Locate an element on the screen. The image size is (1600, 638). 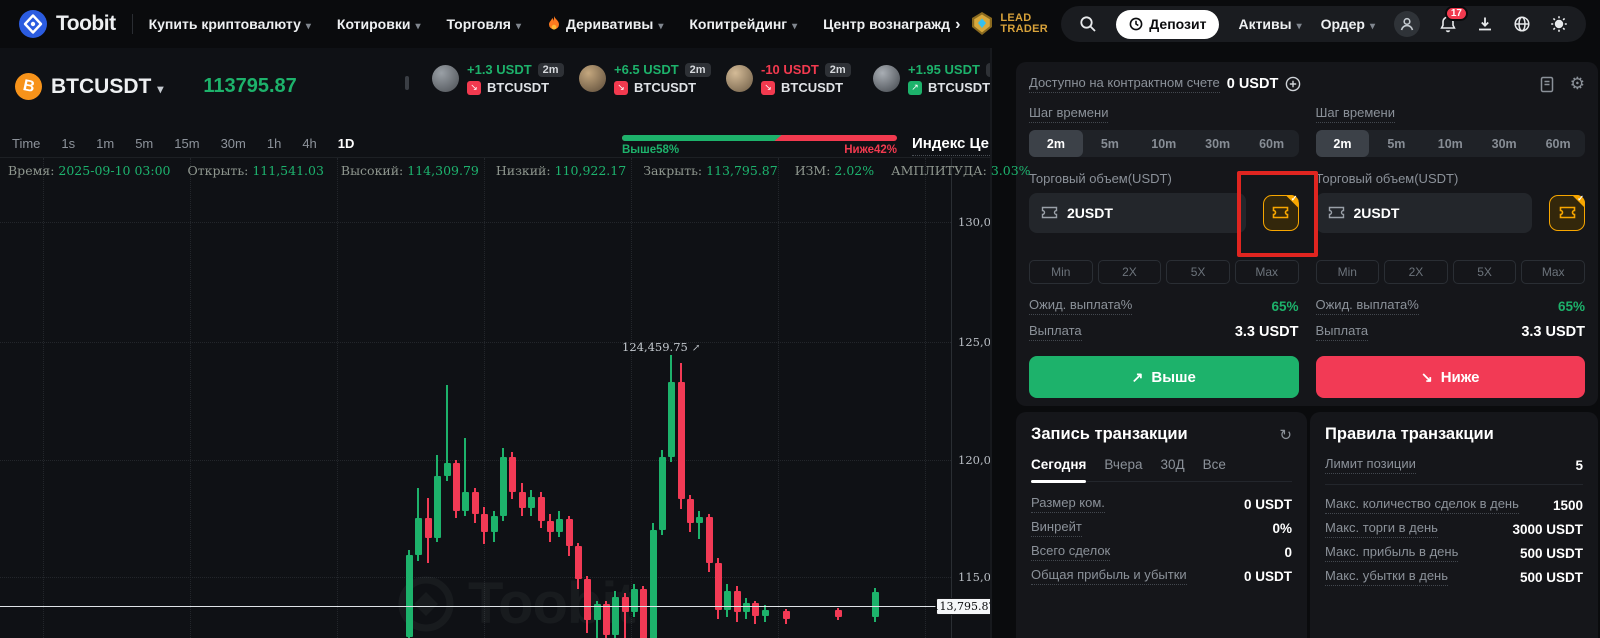
records-tab: Сегодня is located at coordinates (1059, 470).